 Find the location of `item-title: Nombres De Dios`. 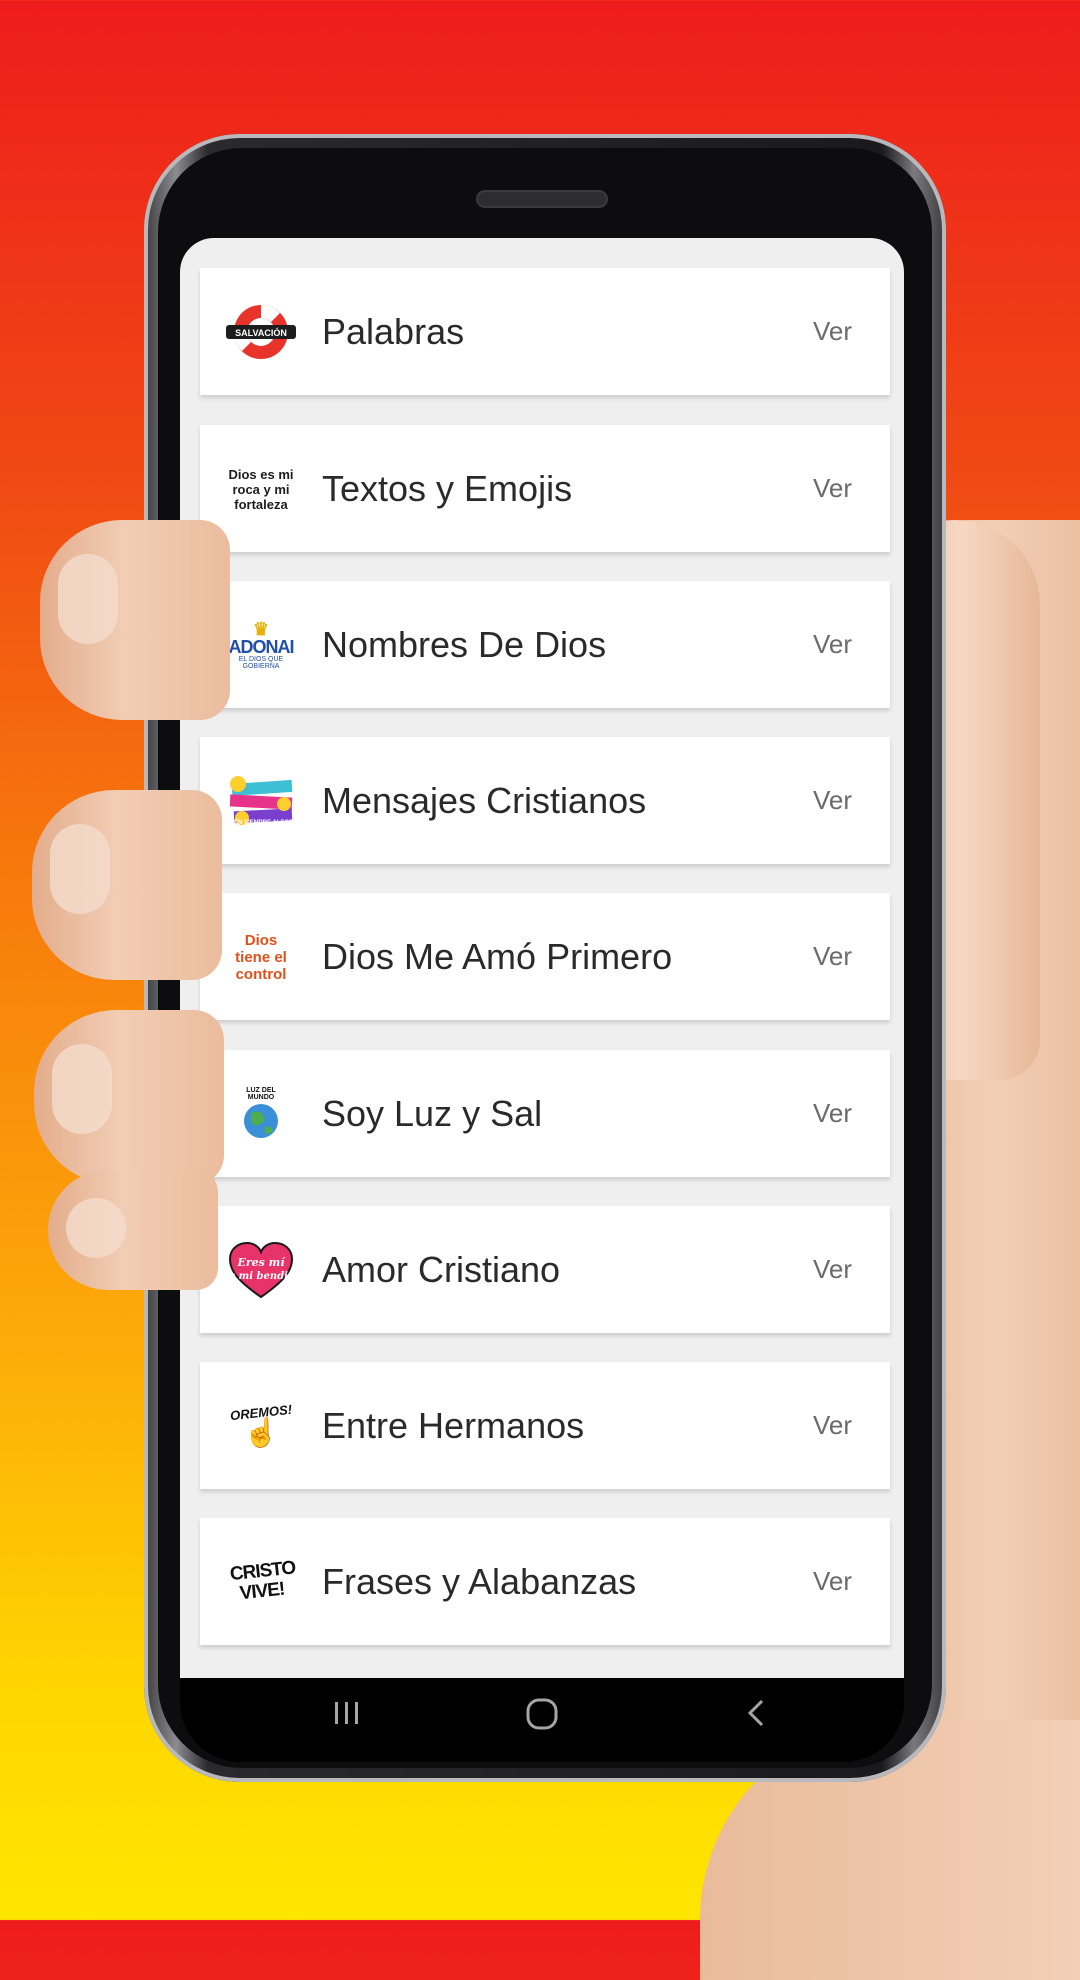

item-title: Nombres De Dios is located at coordinates (464, 644).